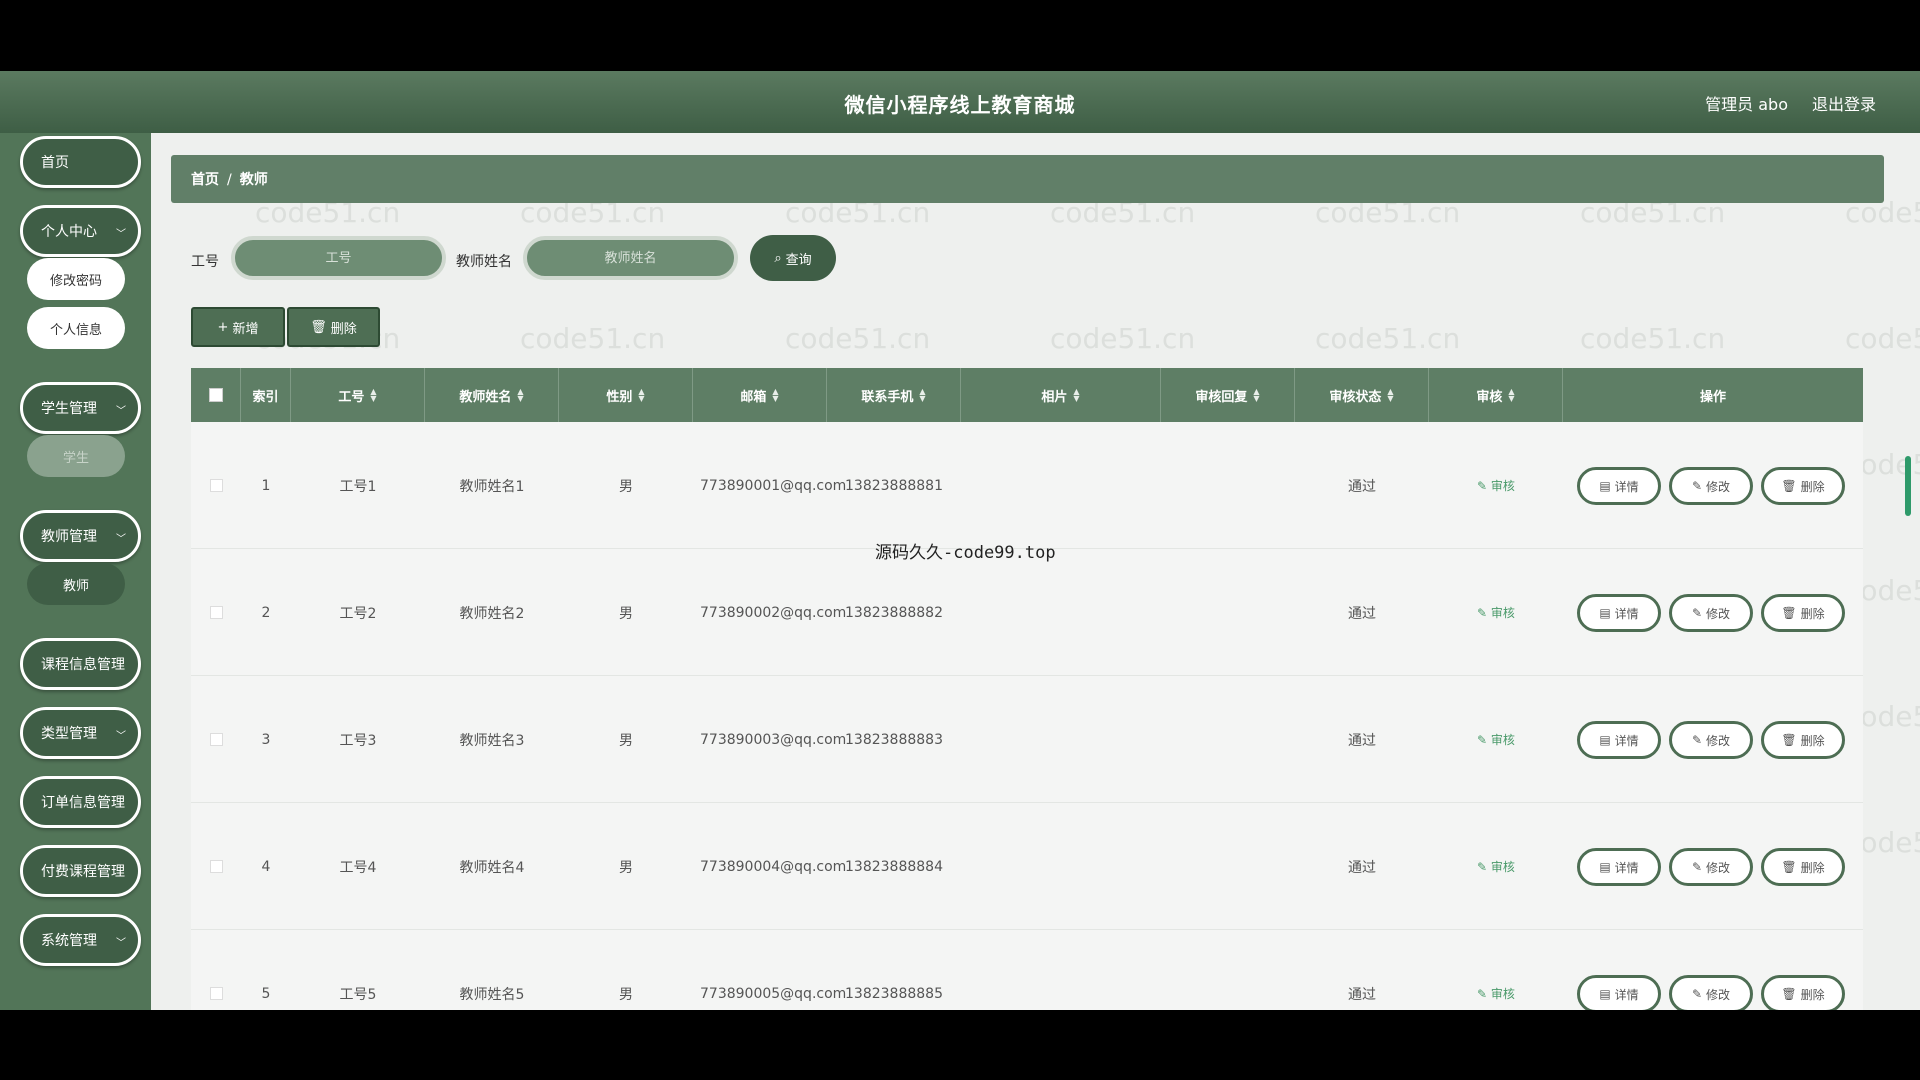 The width and height of the screenshot is (1920, 1080). What do you see at coordinates (80, 162) in the screenshot?
I see `sidebar-item-home: 首页` at bounding box center [80, 162].